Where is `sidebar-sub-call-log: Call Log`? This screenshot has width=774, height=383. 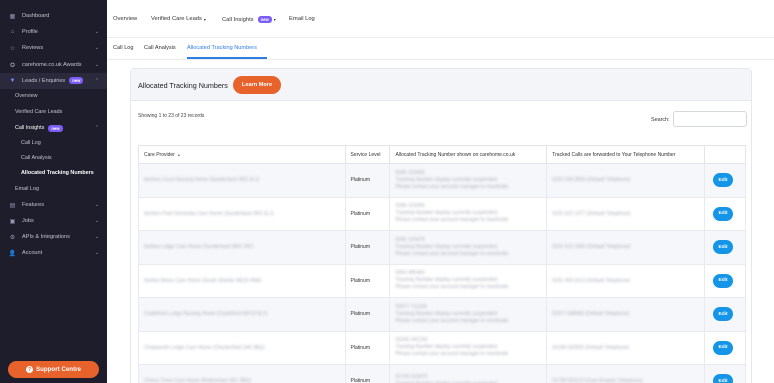 sidebar-sub-call-log: Call Log is located at coordinates (53, 143).